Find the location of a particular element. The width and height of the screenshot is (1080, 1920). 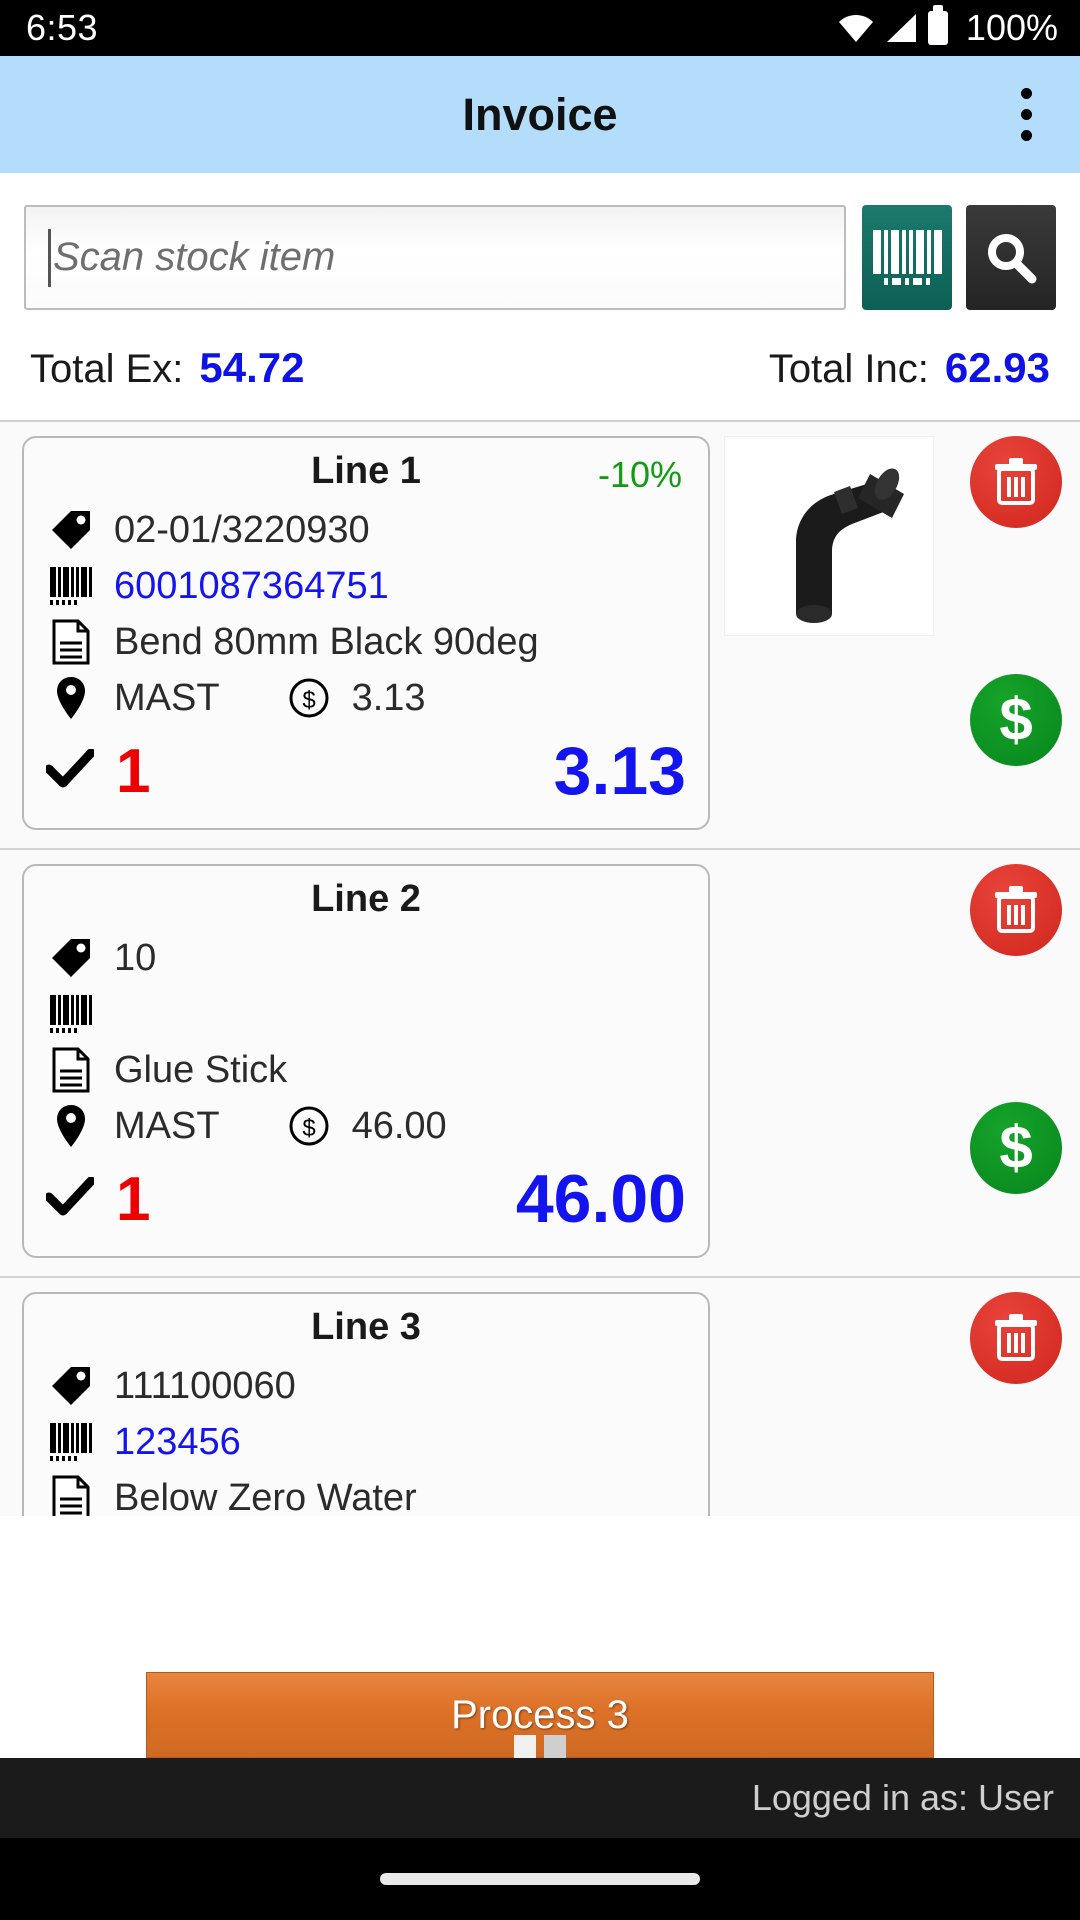

discount-badge: -10% is located at coordinates (639, 474).